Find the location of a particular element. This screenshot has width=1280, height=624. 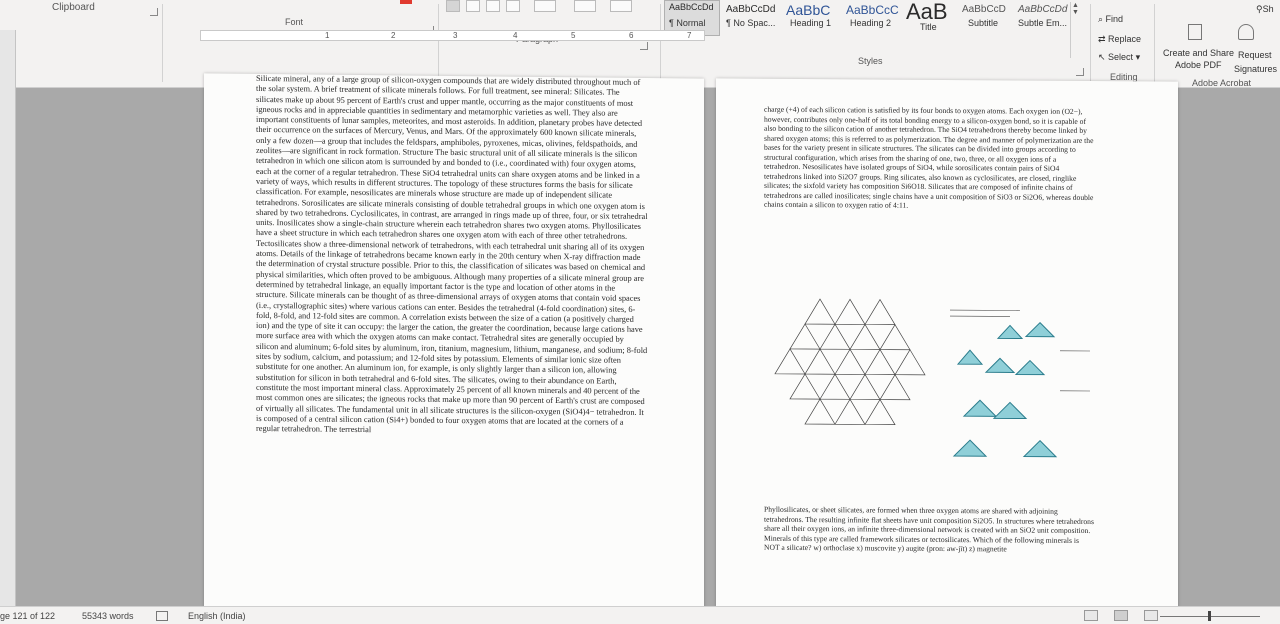

request-label: Request is located at coordinates (1255, 55).